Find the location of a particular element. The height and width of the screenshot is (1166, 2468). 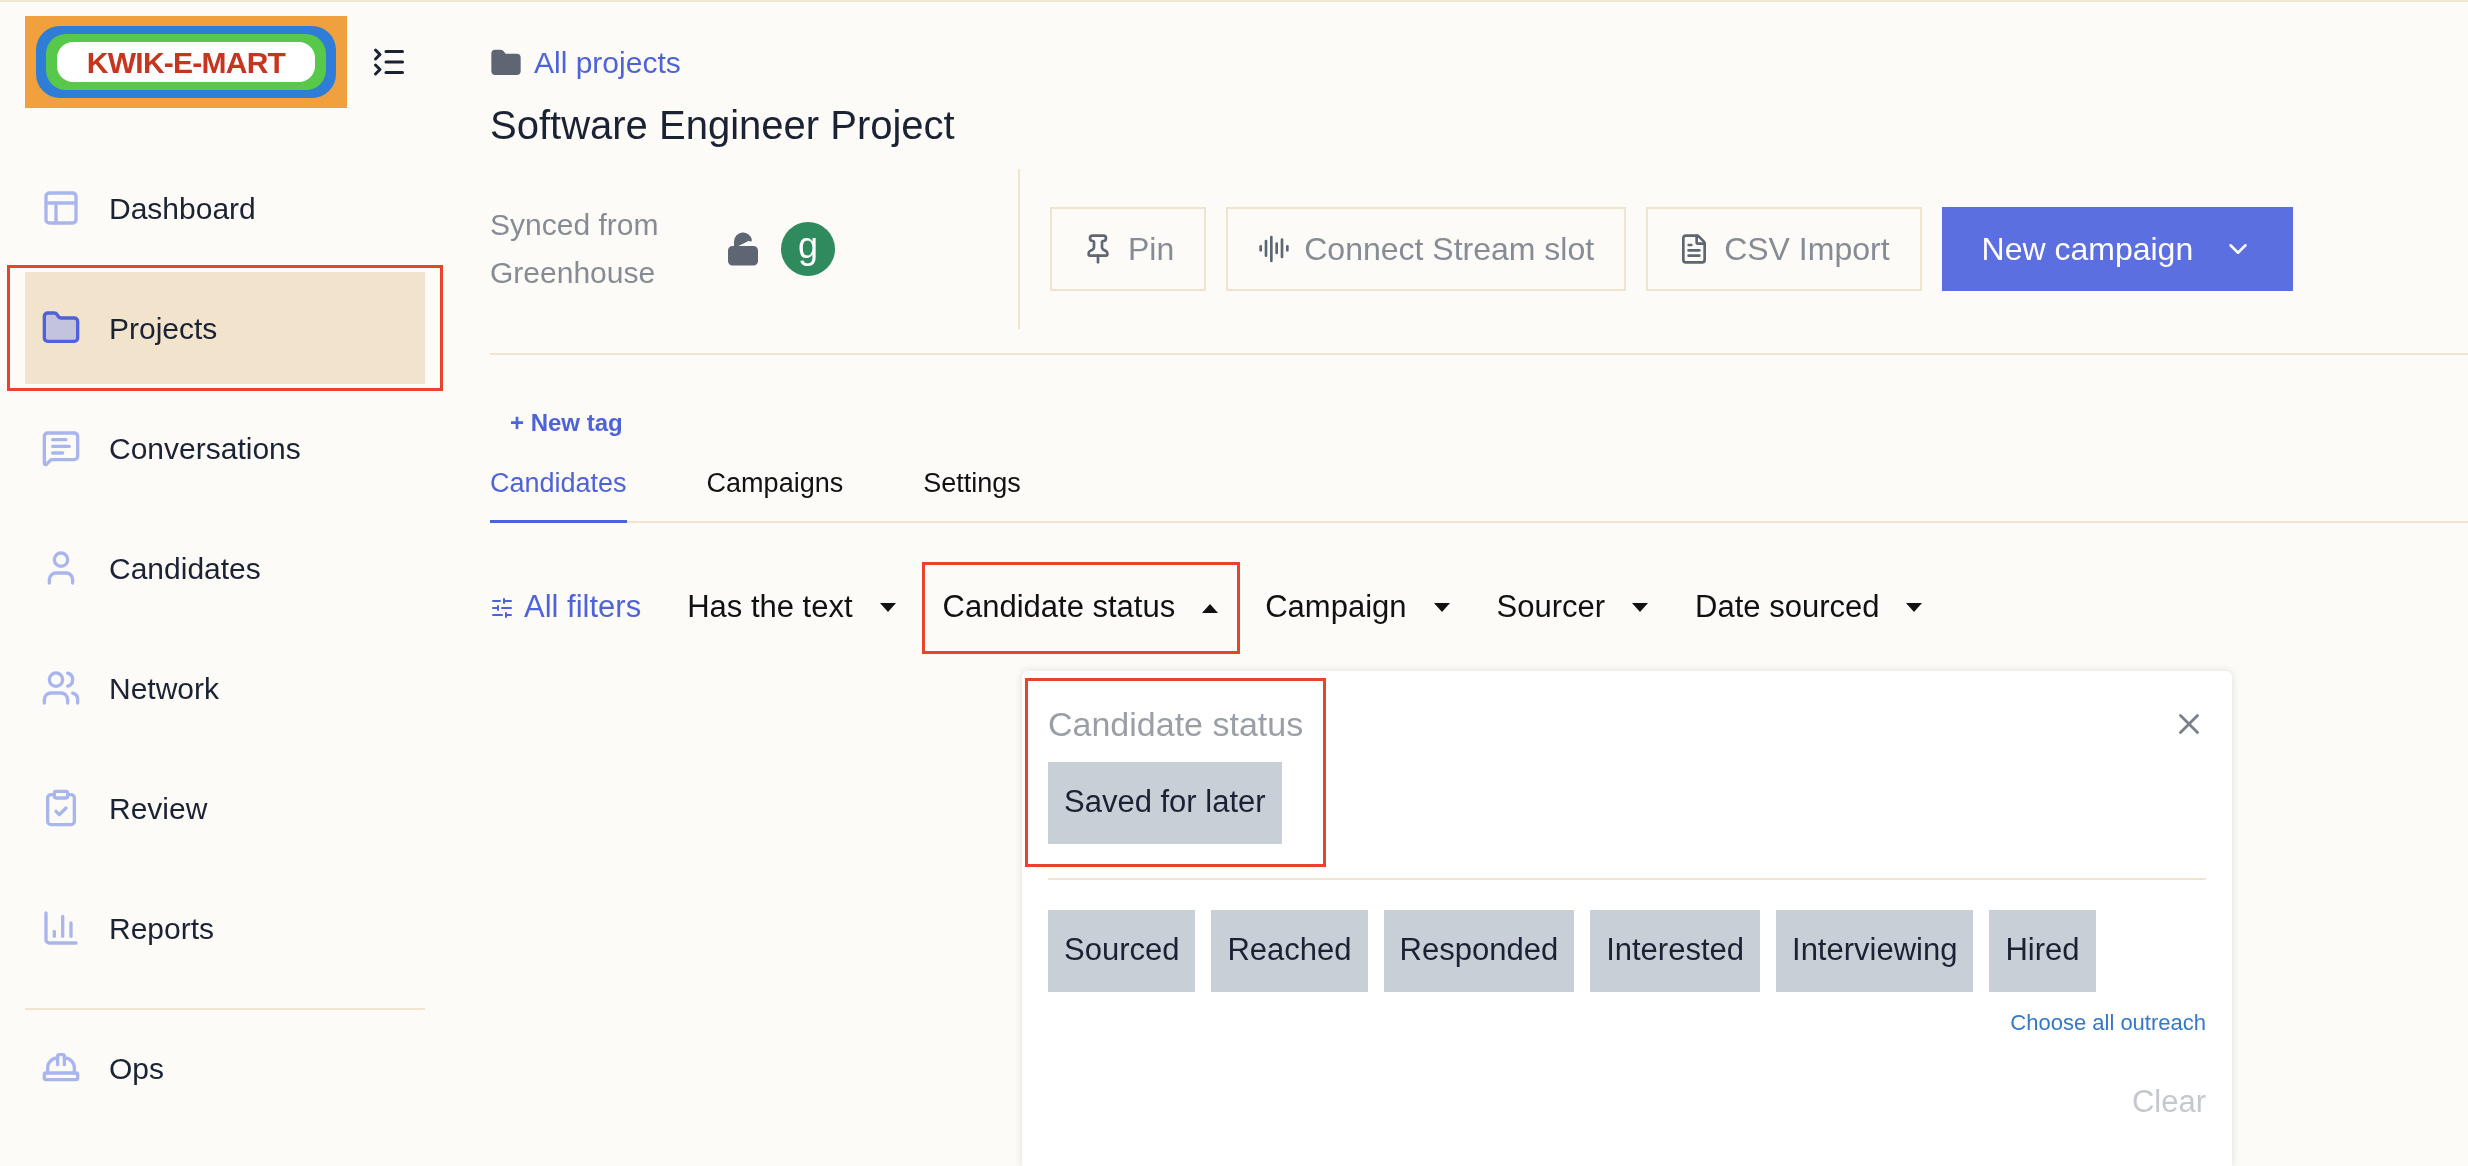

status-chip: Interviewing is located at coordinates (1875, 950).